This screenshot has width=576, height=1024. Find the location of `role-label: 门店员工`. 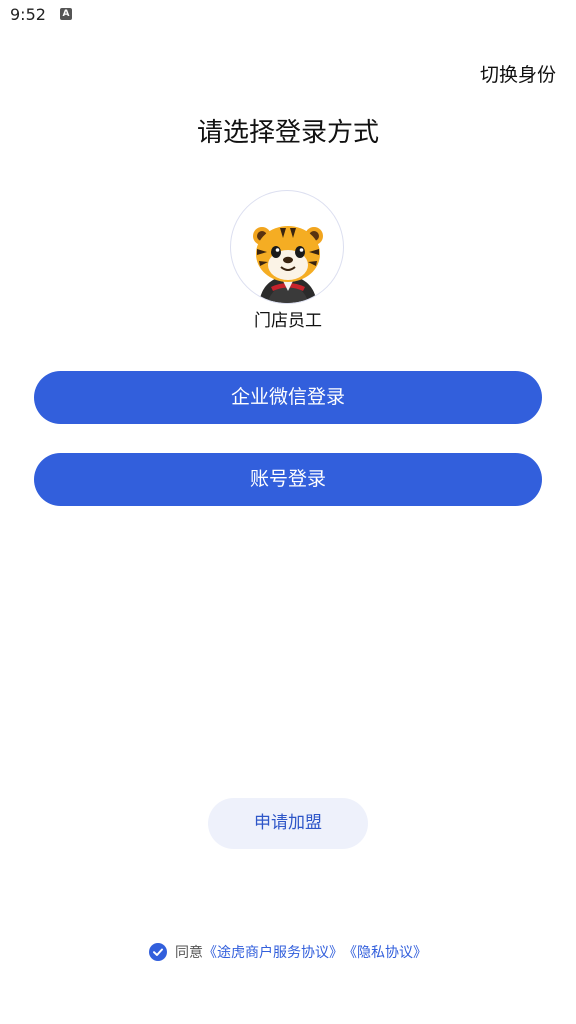

role-label: 门店员工 is located at coordinates (288, 321).